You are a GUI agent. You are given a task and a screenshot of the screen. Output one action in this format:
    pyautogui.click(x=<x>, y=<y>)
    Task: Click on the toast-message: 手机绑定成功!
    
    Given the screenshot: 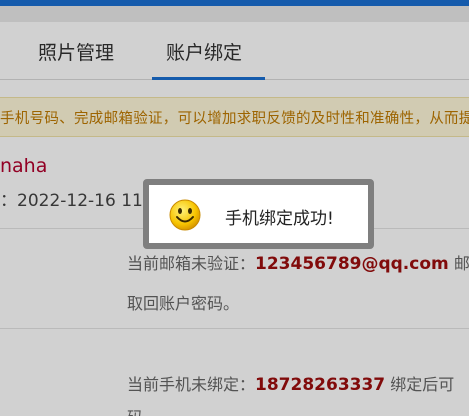 What is the action you would take?
    pyautogui.click(x=279, y=219)
    